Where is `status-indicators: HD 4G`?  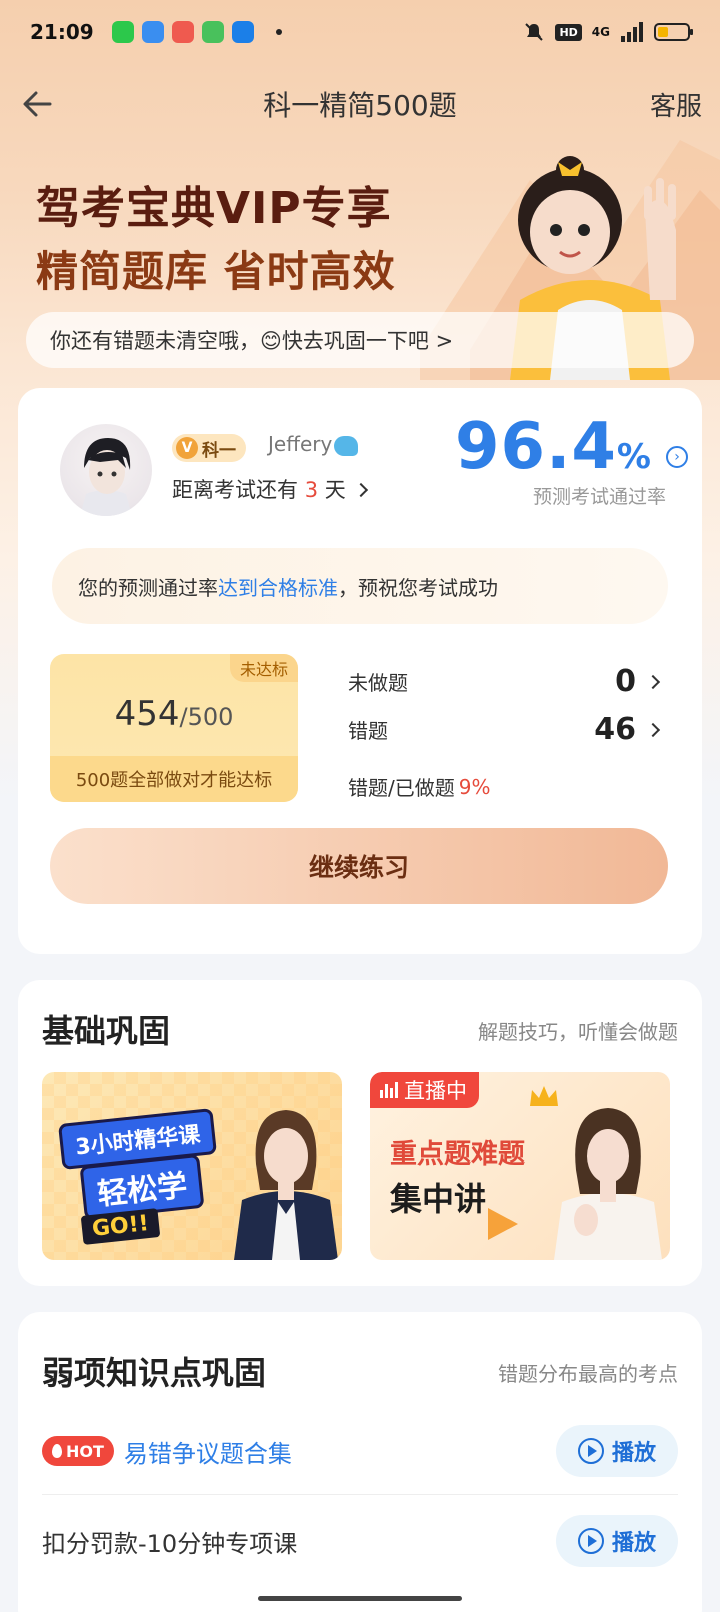 status-indicators: HD 4G is located at coordinates (608, 32).